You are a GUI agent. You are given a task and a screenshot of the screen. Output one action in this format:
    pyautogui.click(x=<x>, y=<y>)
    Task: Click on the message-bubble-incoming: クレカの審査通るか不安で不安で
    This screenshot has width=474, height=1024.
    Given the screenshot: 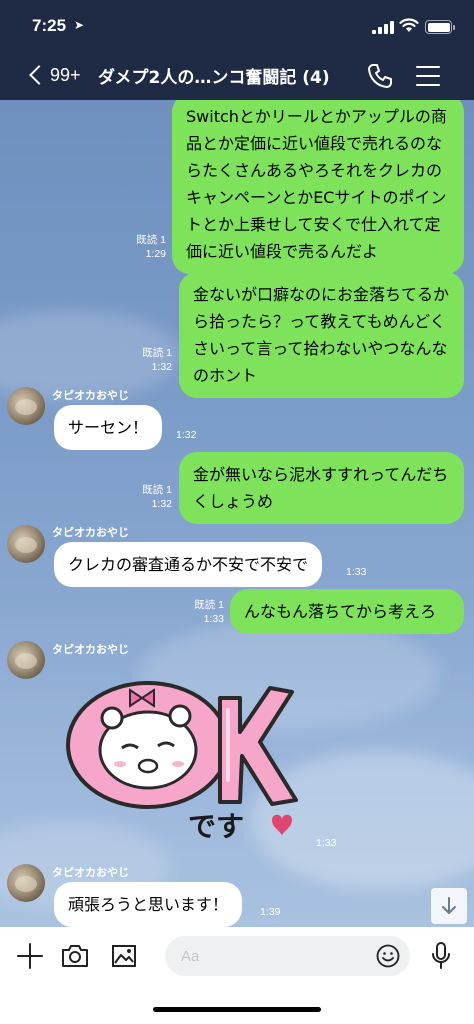 What is the action you would take?
    pyautogui.click(x=188, y=564)
    